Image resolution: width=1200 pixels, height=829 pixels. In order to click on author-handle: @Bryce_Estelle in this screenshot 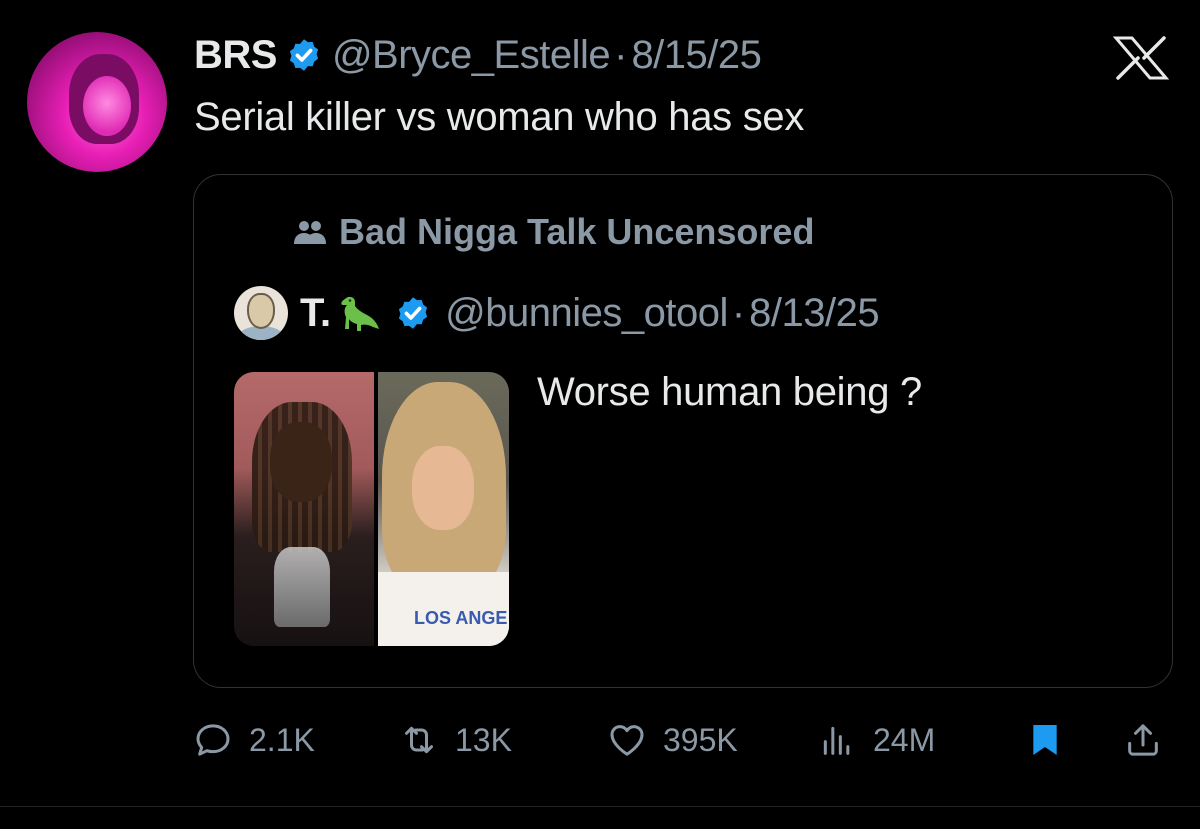, I will do `click(471, 55)`.